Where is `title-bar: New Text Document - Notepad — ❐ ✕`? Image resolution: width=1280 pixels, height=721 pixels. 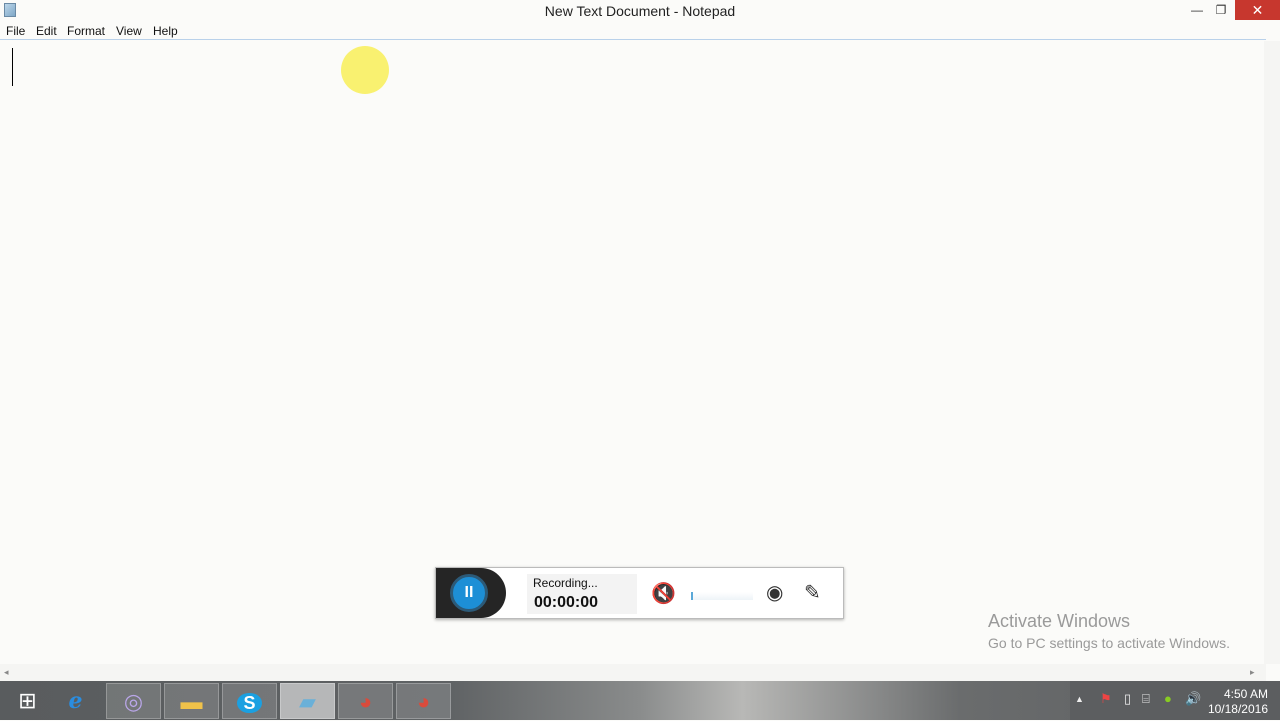
title-bar: New Text Document - Notepad — ❐ ✕ is located at coordinates (640, 11).